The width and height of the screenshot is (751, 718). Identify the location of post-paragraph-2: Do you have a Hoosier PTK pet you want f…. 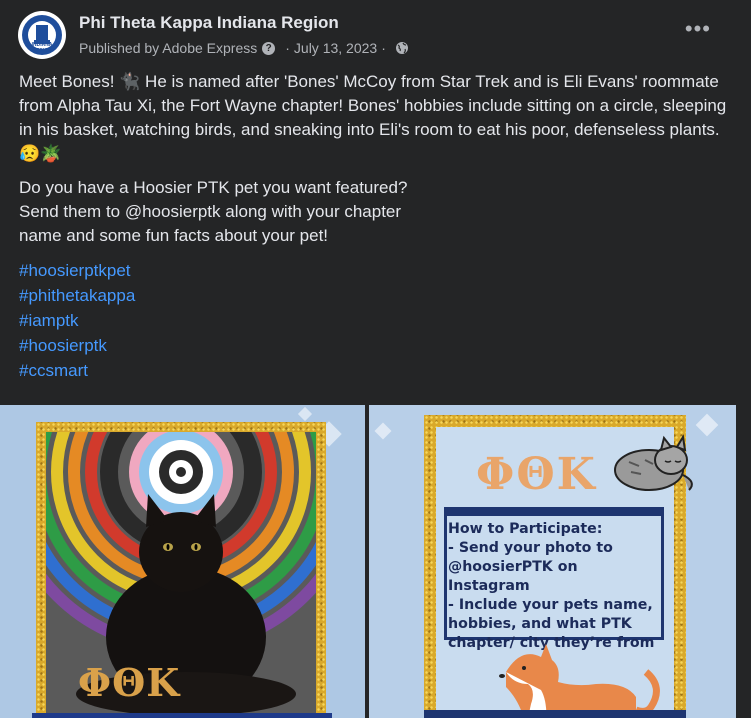
(213, 211).